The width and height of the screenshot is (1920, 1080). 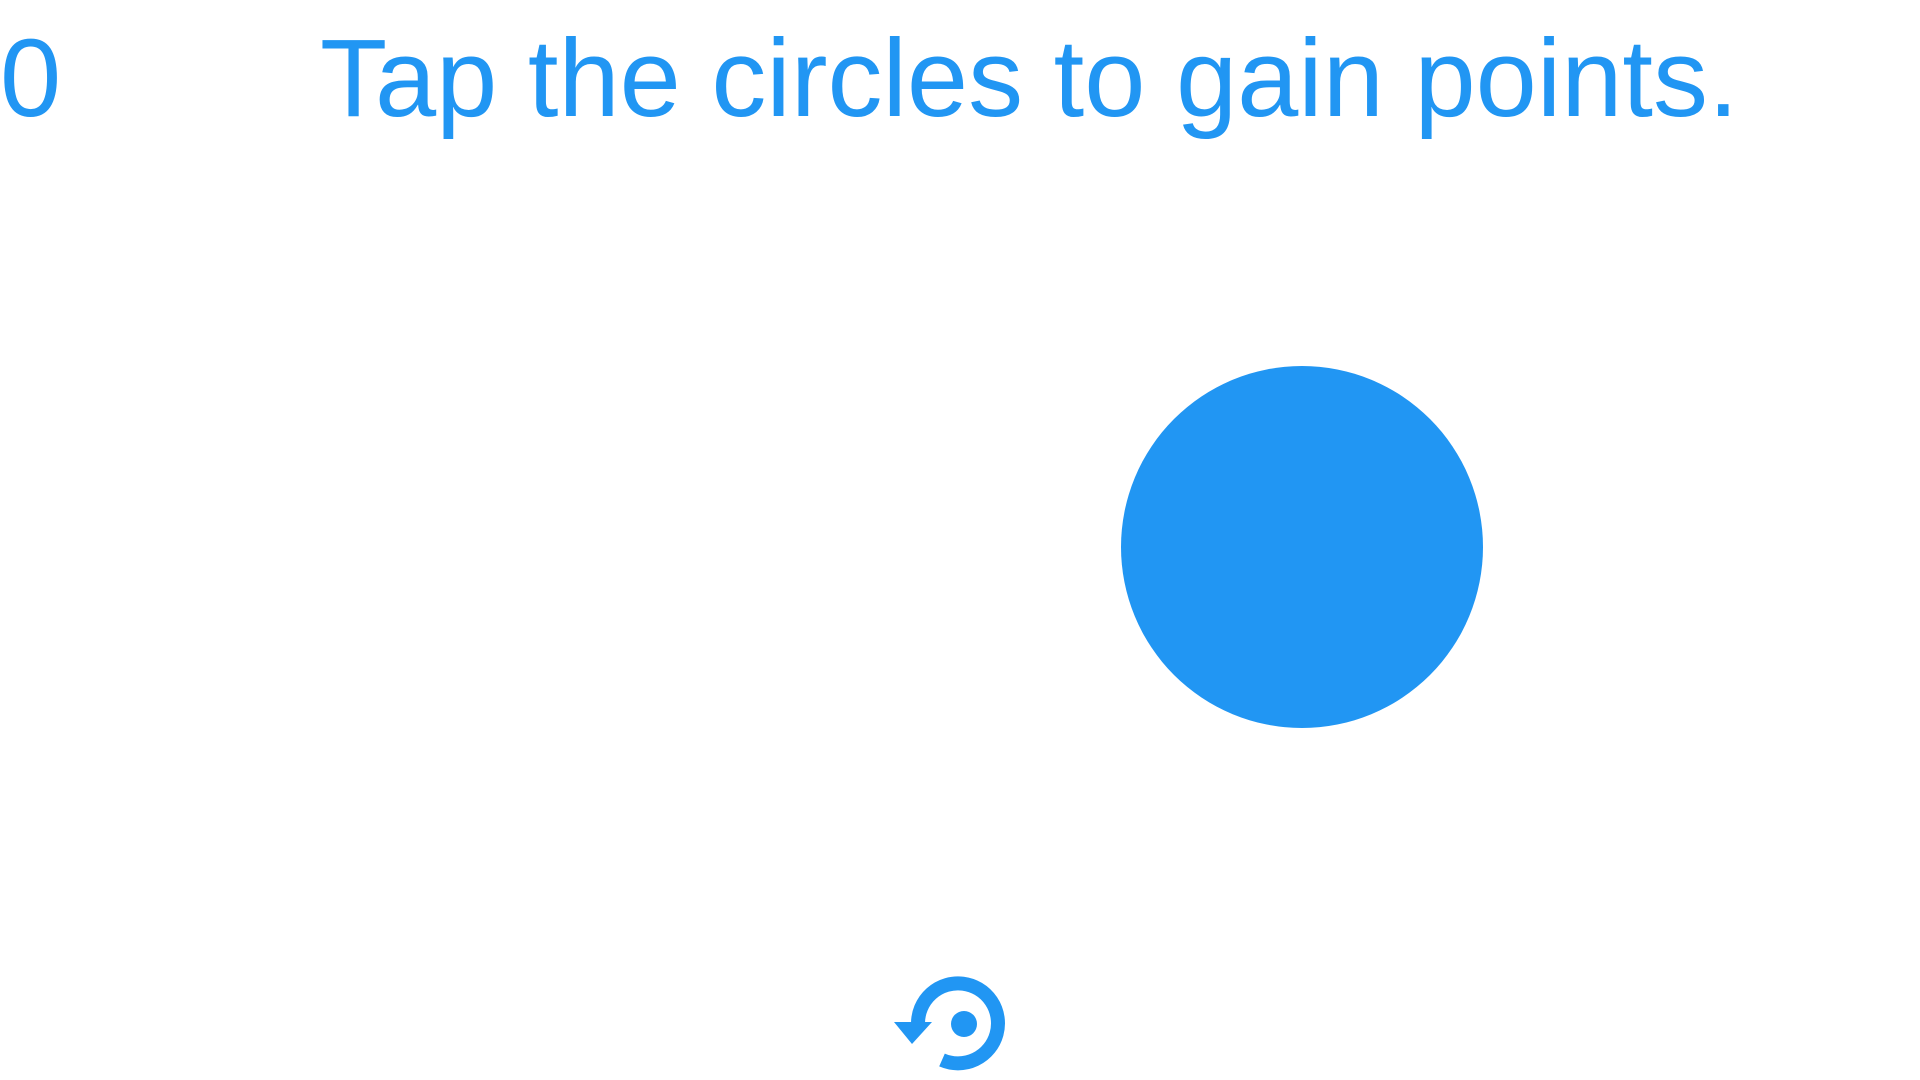 I want to click on target-circle, so click(x=1302, y=547).